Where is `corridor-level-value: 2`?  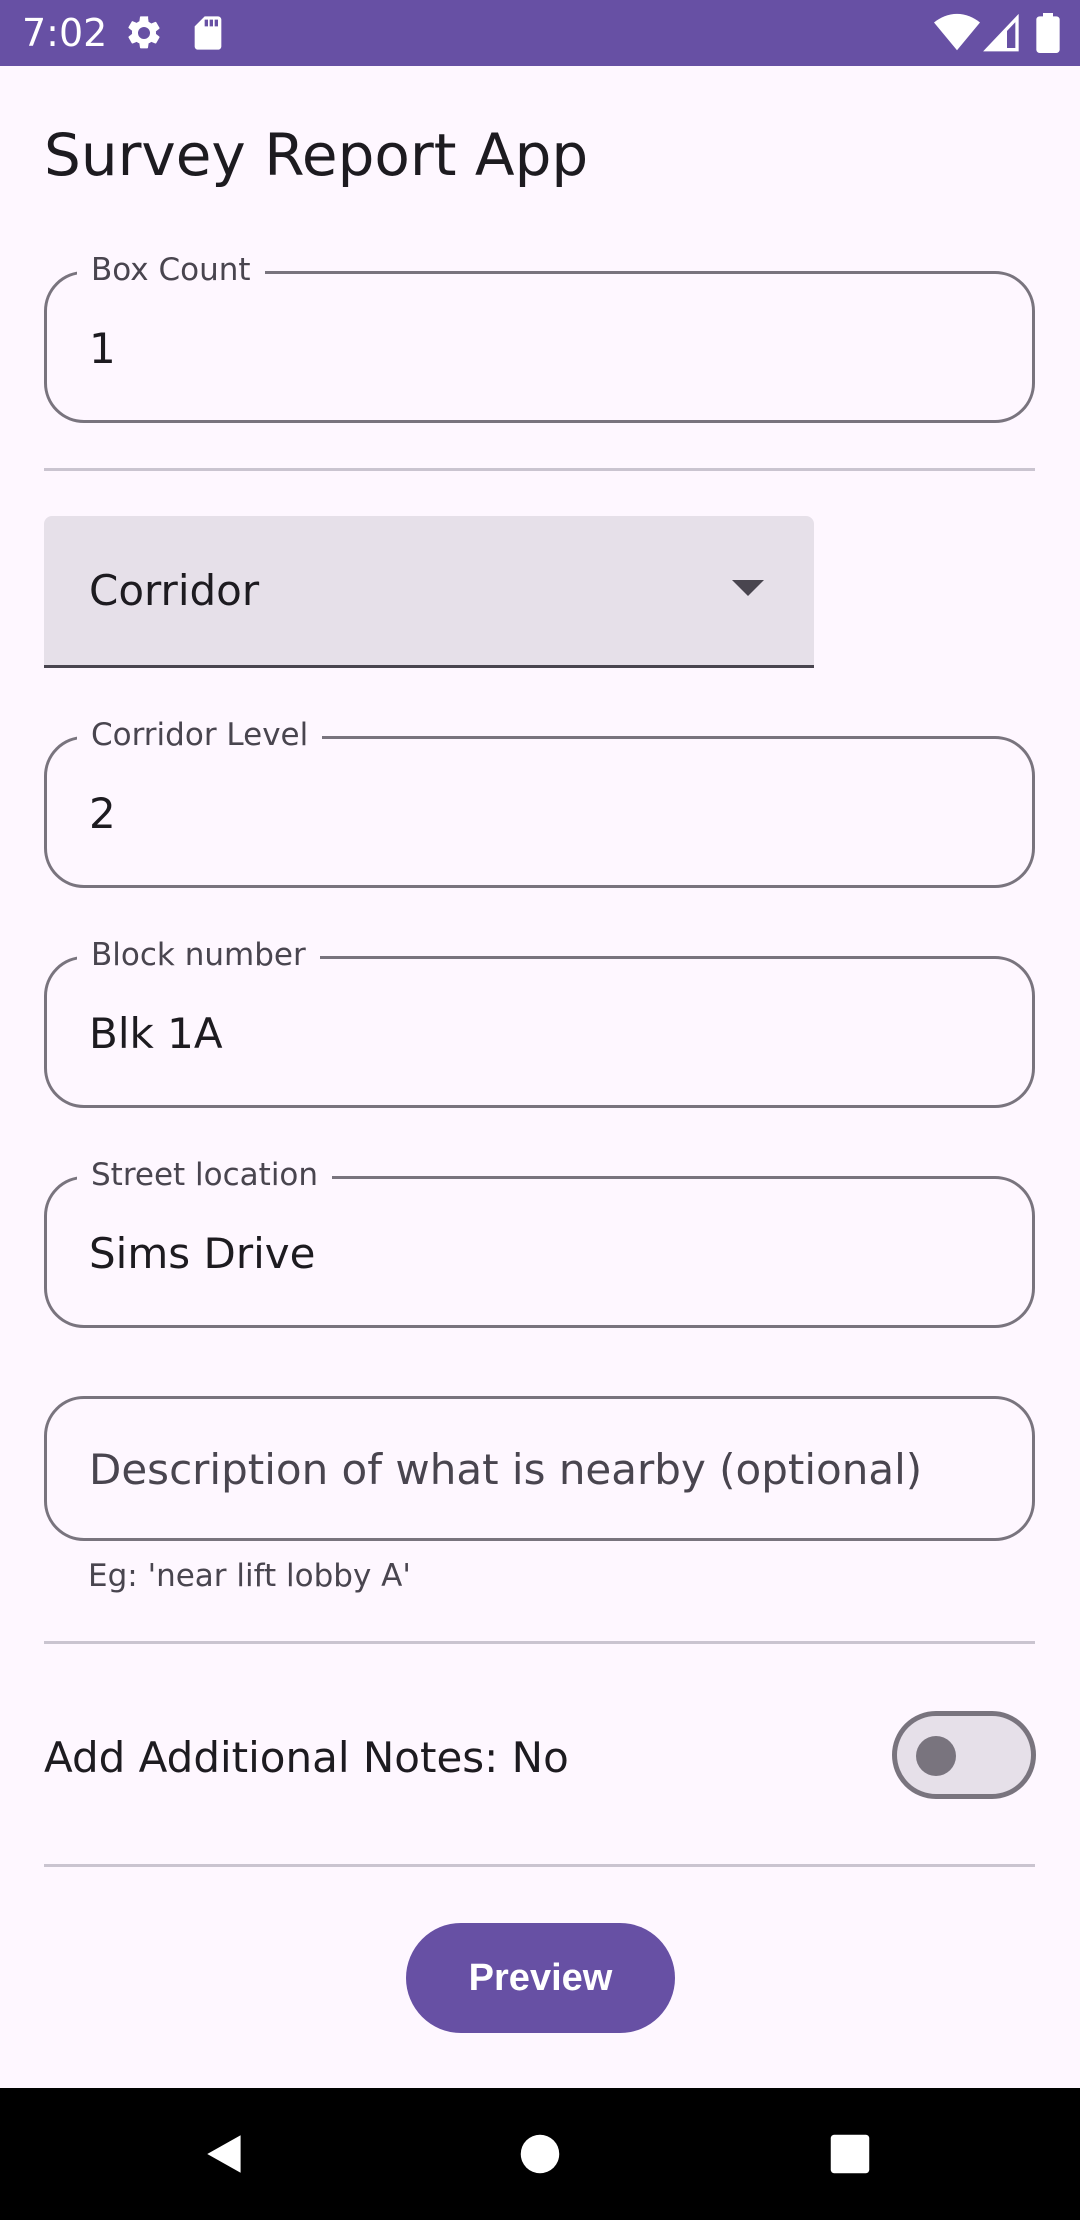
corridor-level-value: 2 is located at coordinates (102, 813).